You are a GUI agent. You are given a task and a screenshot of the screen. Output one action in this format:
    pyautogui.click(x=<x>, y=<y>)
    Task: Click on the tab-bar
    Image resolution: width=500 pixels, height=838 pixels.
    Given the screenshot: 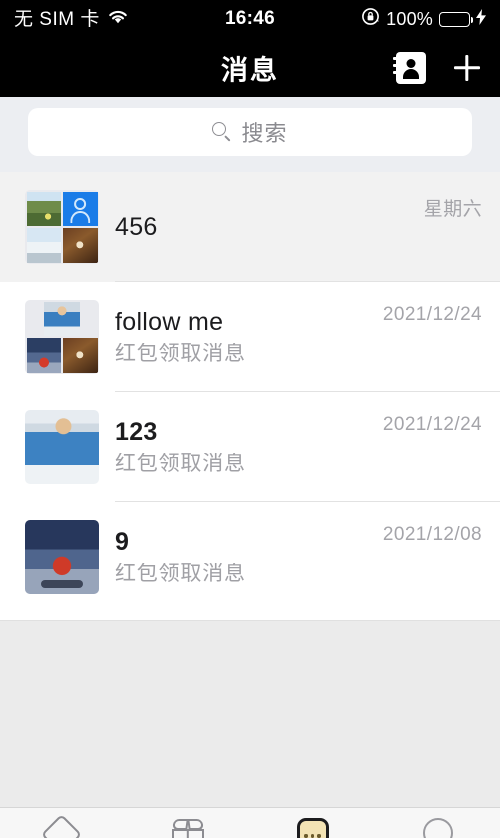 What is the action you would take?
    pyautogui.click(x=250, y=822)
    